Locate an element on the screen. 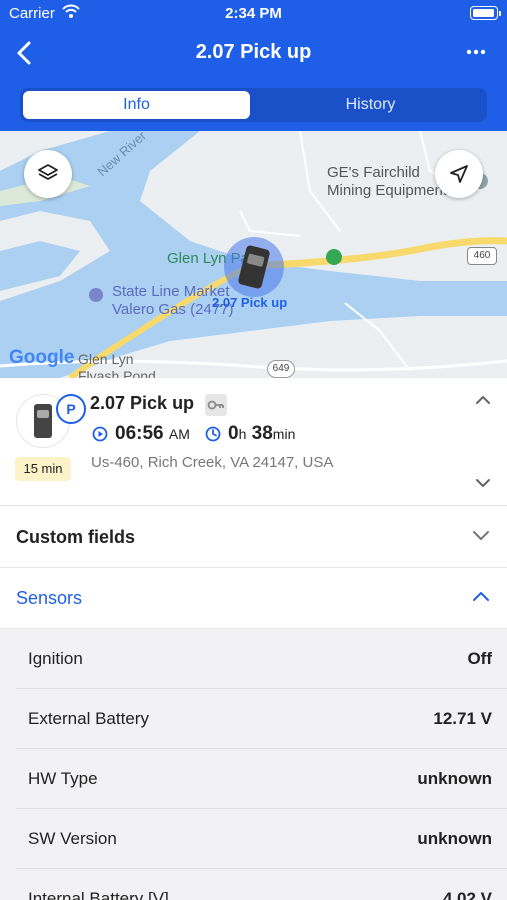  stop-time-value: 06:56 is located at coordinates (139, 433).